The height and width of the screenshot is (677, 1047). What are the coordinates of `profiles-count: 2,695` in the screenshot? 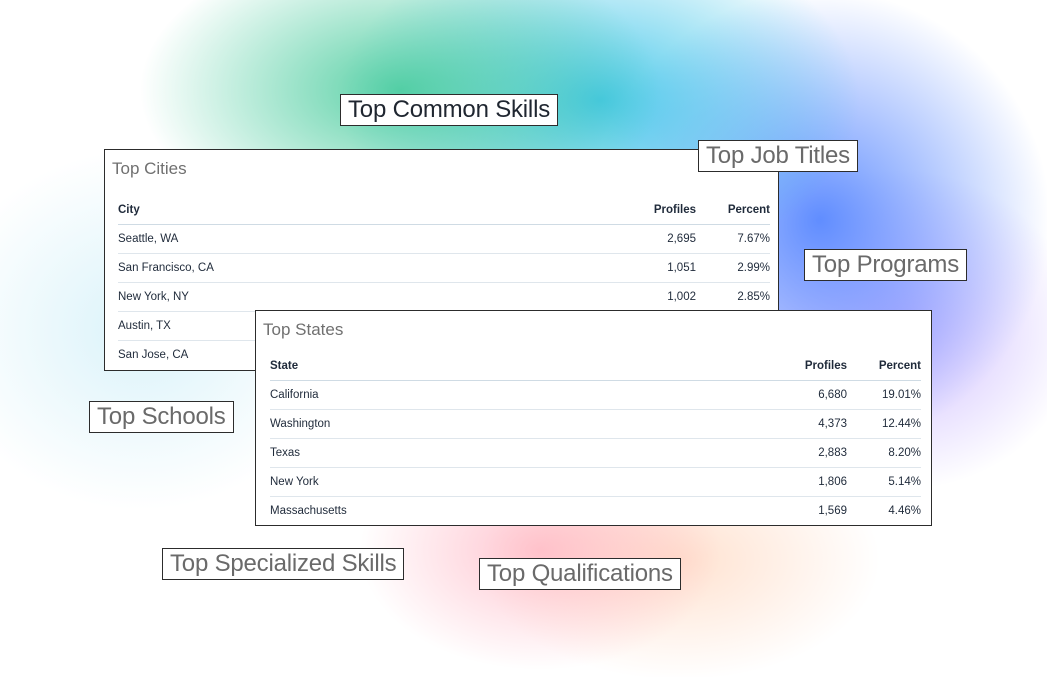 It's located at (651, 239).